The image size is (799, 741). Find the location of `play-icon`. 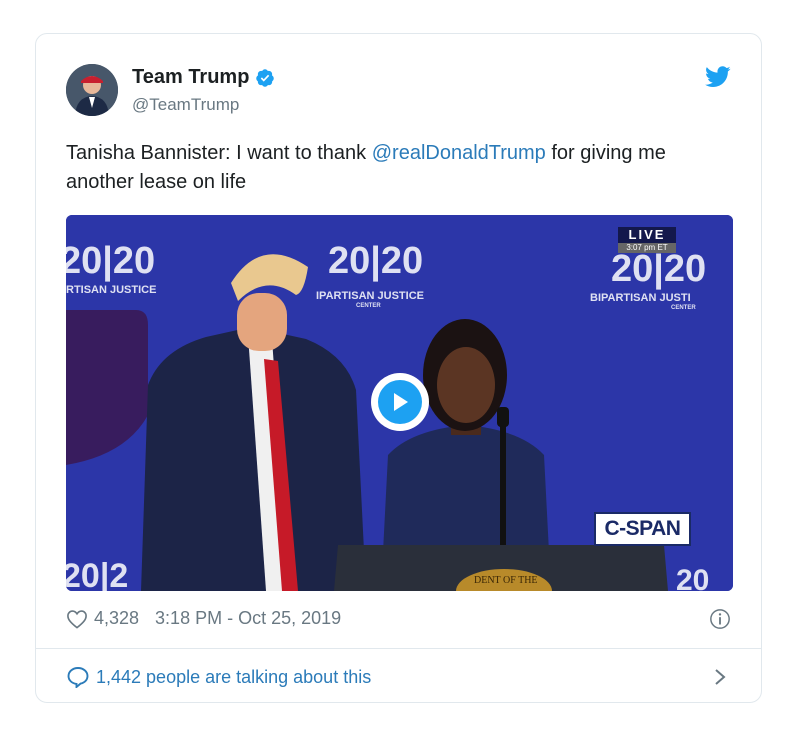

play-icon is located at coordinates (400, 402).